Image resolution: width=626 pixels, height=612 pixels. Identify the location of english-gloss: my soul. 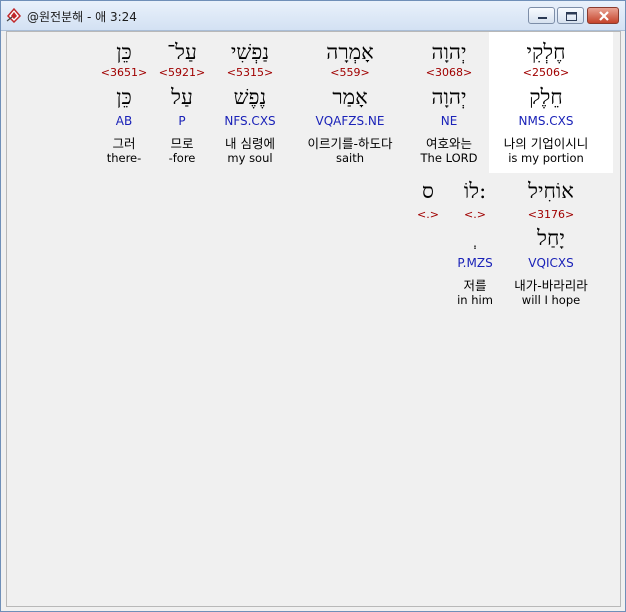
(250, 158).